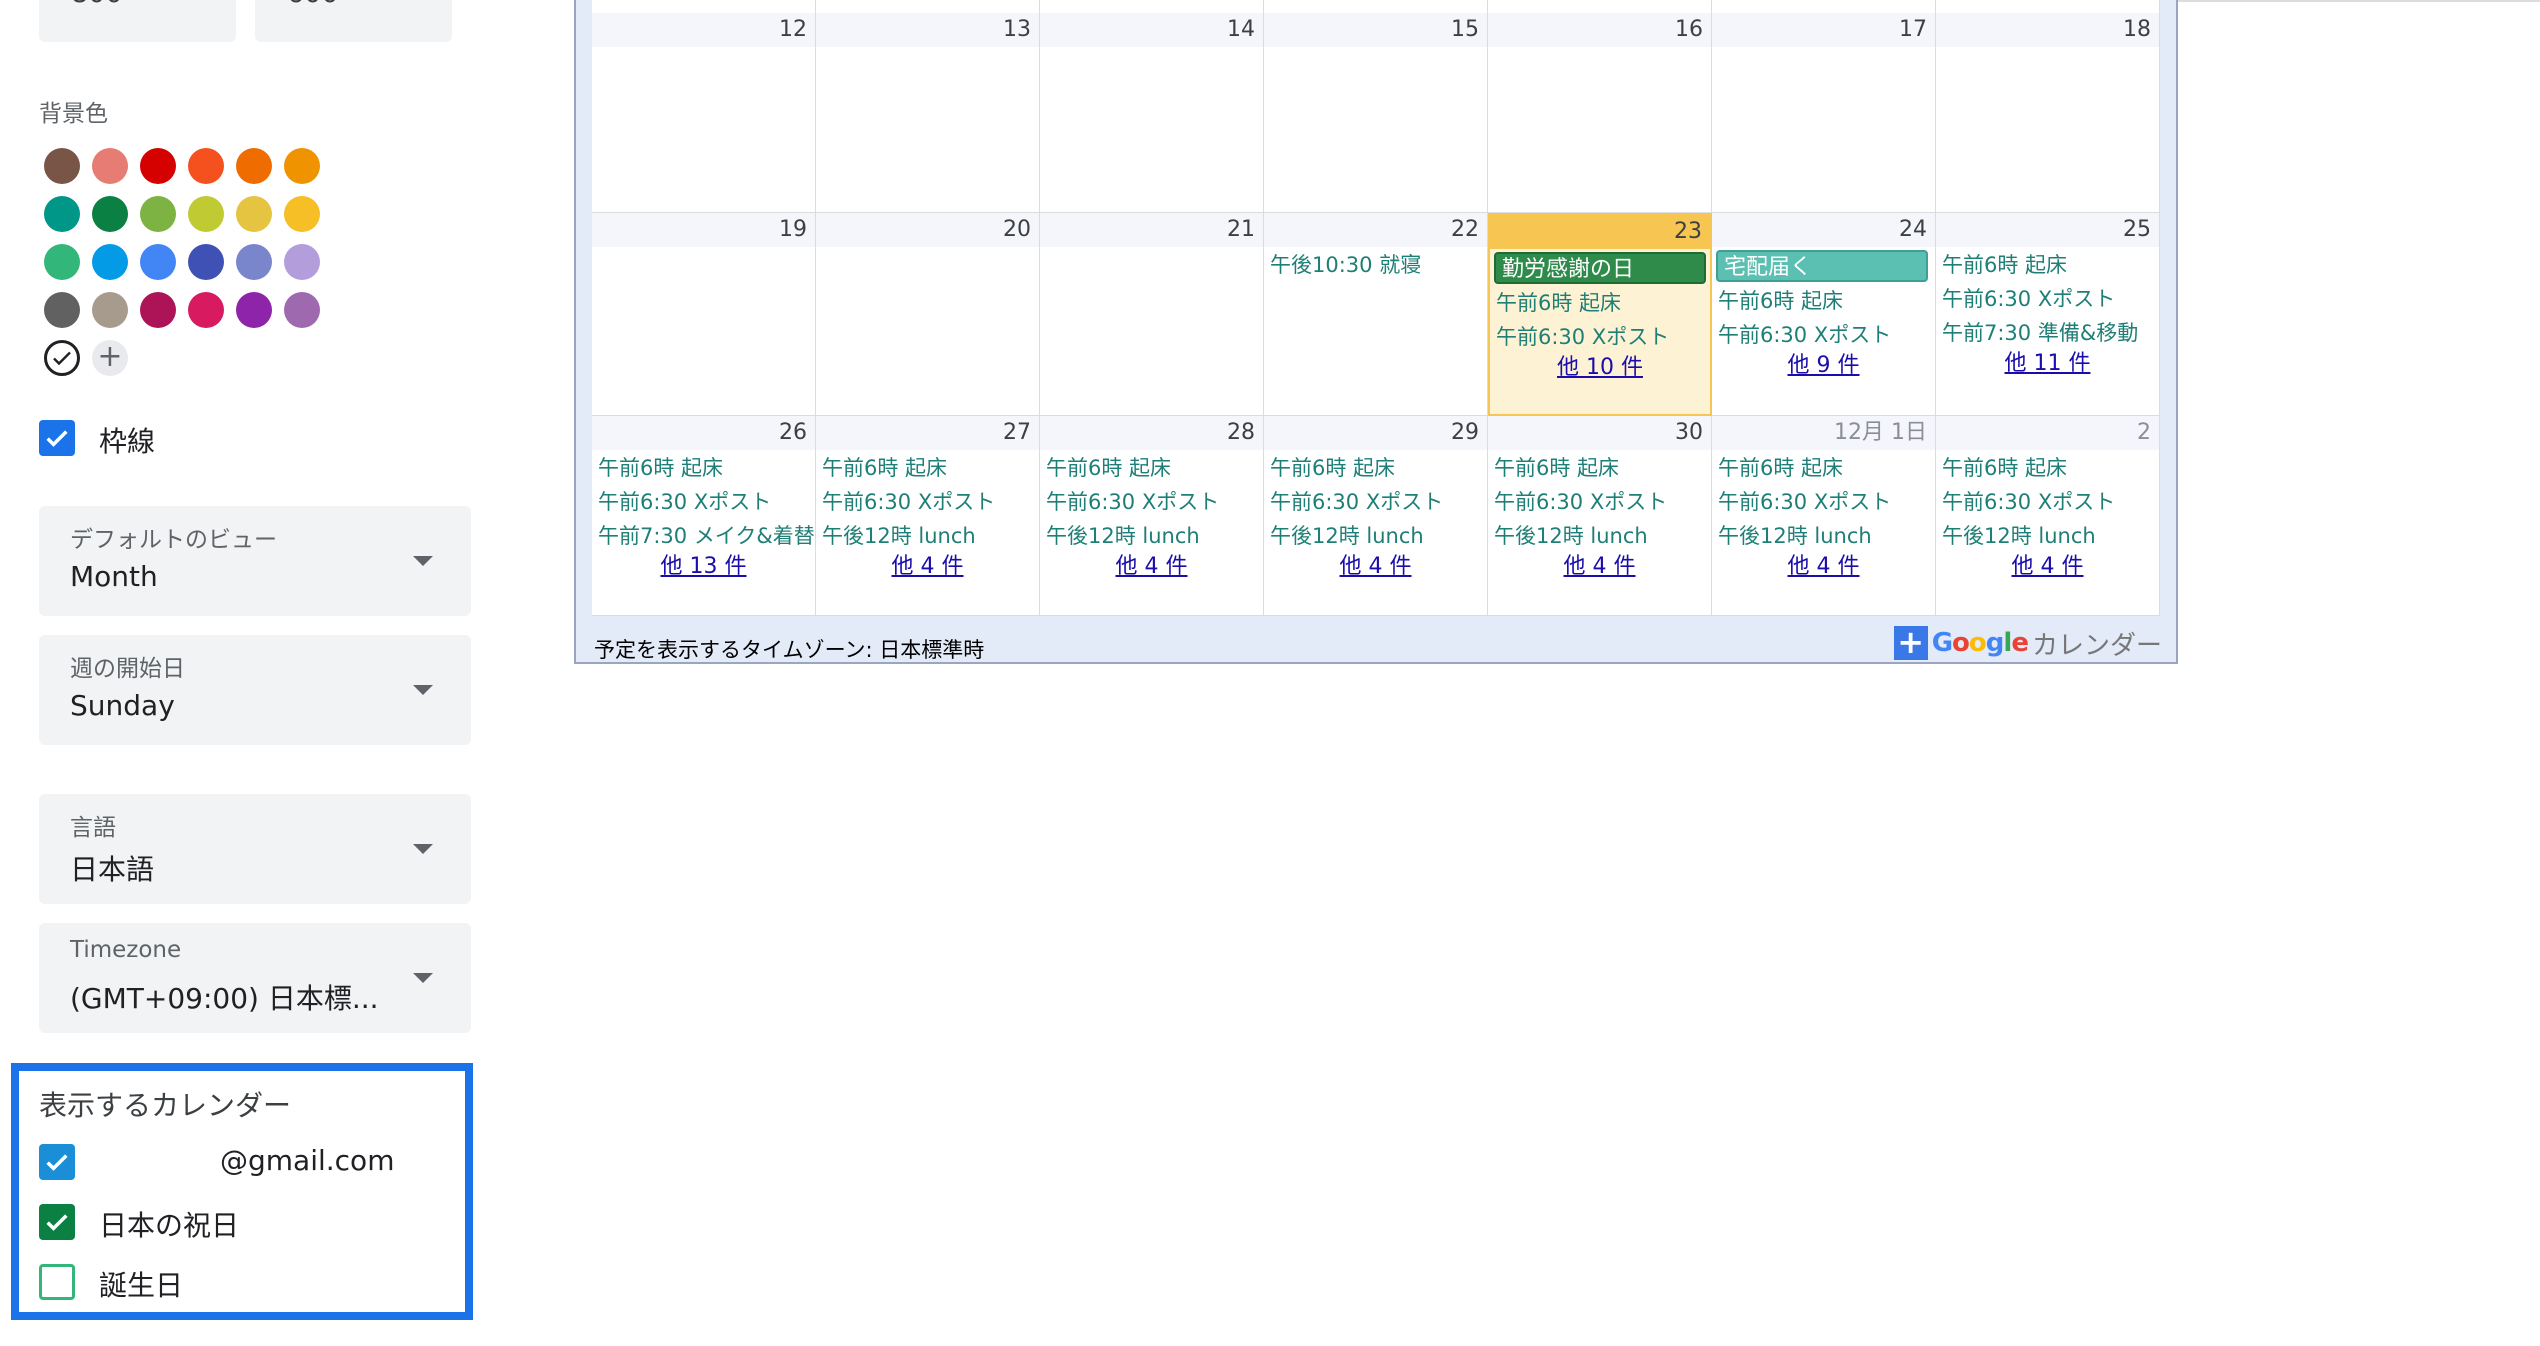 This screenshot has width=2540, height=1346. I want to click on more-events-link: 他 13 件, so click(703, 564).